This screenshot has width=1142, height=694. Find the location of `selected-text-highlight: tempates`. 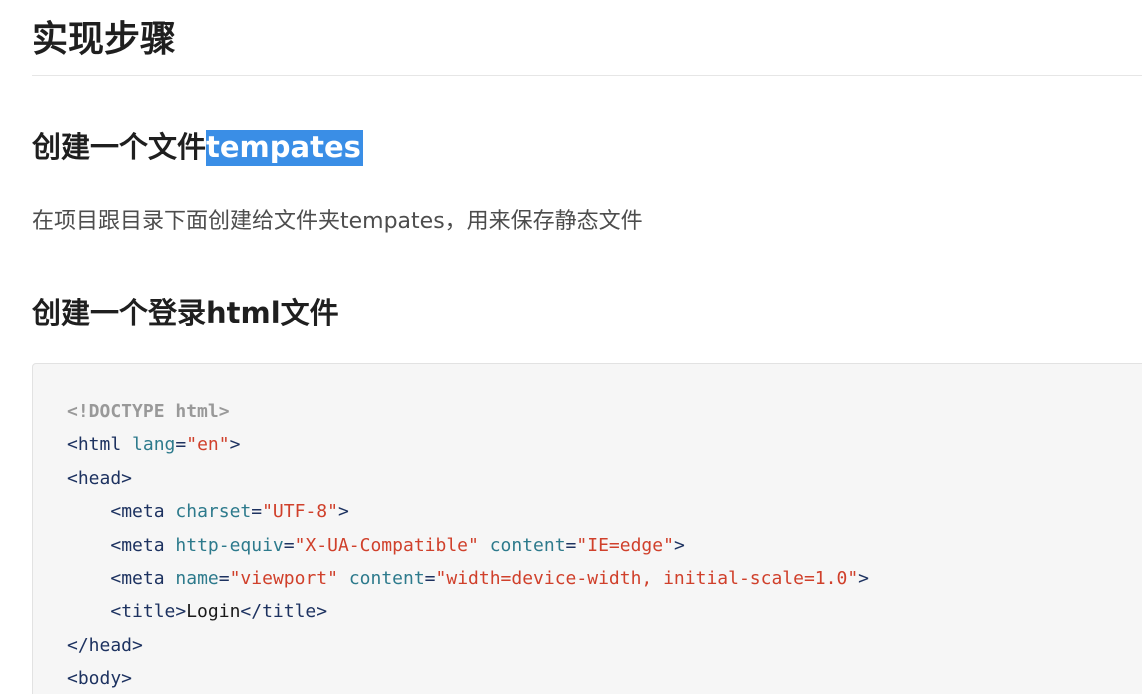

selected-text-highlight: tempates is located at coordinates (284, 148).